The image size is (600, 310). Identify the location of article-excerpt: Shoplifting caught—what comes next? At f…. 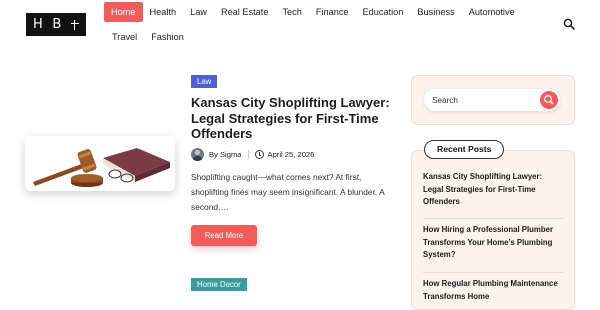
(288, 192).